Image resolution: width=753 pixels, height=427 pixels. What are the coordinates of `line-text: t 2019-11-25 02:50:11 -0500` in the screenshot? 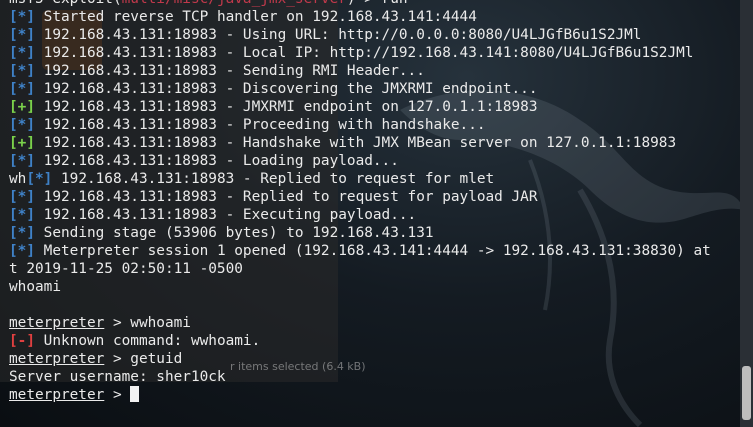 It's located at (126, 269).